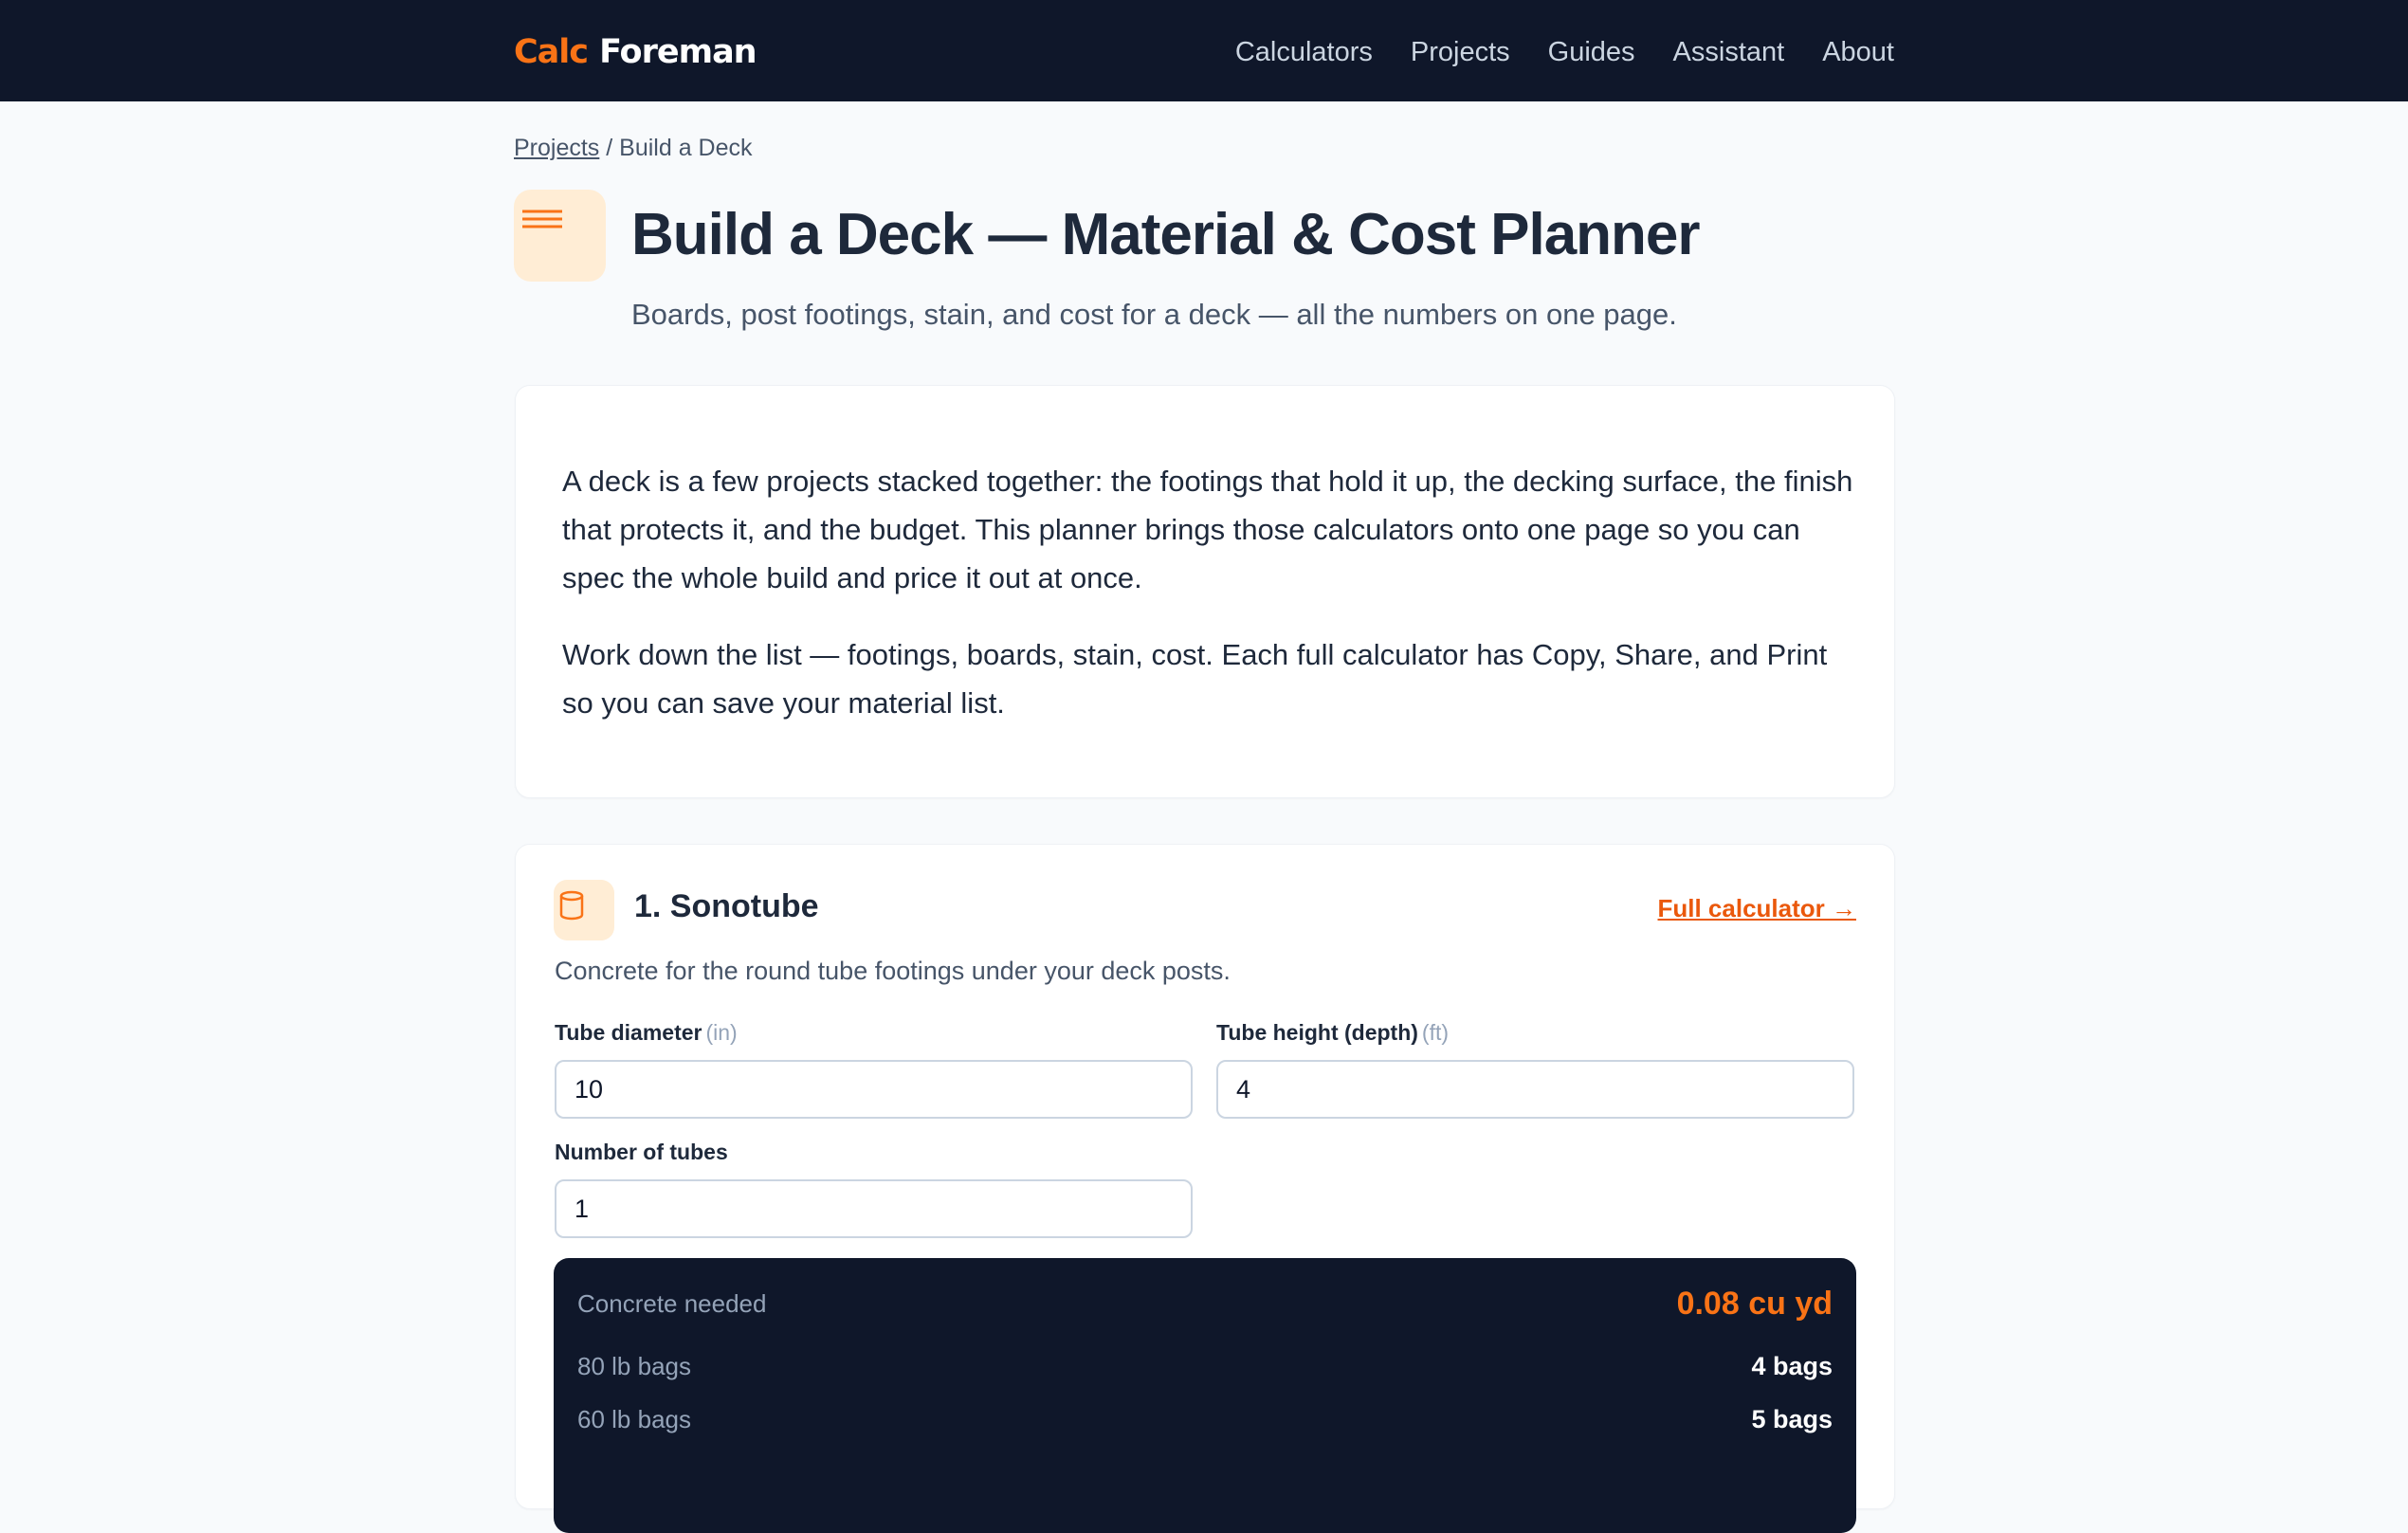 This screenshot has height=1533, width=2408. Describe the element at coordinates (874, 1208) in the screenshot. I see `number-of-tubes-input: 1` at that location.